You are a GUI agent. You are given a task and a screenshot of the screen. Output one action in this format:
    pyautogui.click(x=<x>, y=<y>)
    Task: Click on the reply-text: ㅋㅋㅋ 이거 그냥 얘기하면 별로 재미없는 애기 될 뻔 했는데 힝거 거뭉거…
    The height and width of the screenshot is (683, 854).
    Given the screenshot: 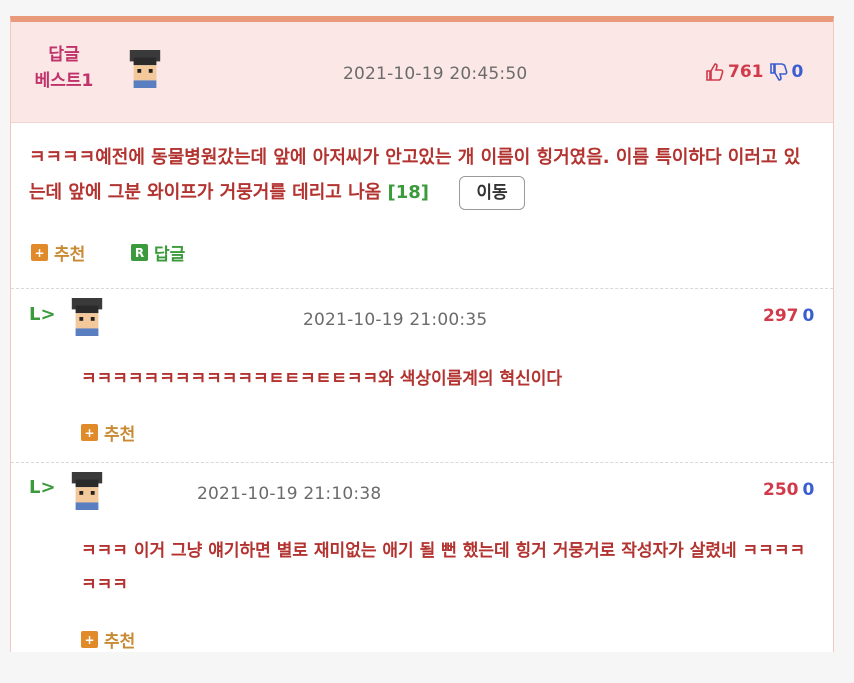 What is the action you would take?
    pyautogui.click(x=443, y=568)
    